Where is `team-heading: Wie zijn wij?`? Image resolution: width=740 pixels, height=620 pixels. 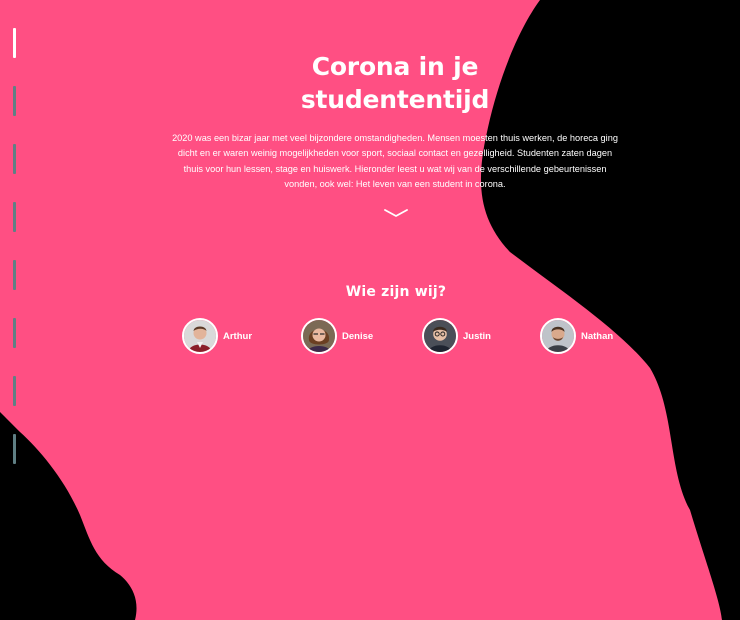 team-heading: Wie zijn wij? is located at coordinates (396, 292).